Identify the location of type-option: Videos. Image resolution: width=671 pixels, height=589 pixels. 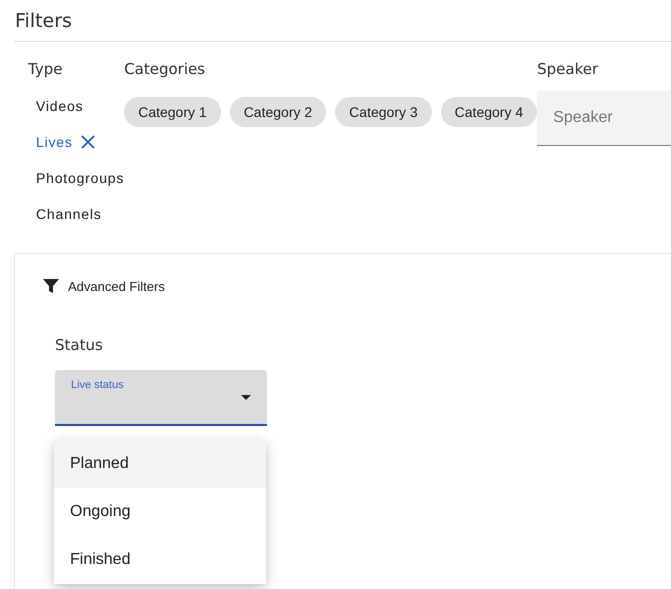
(76, 106).